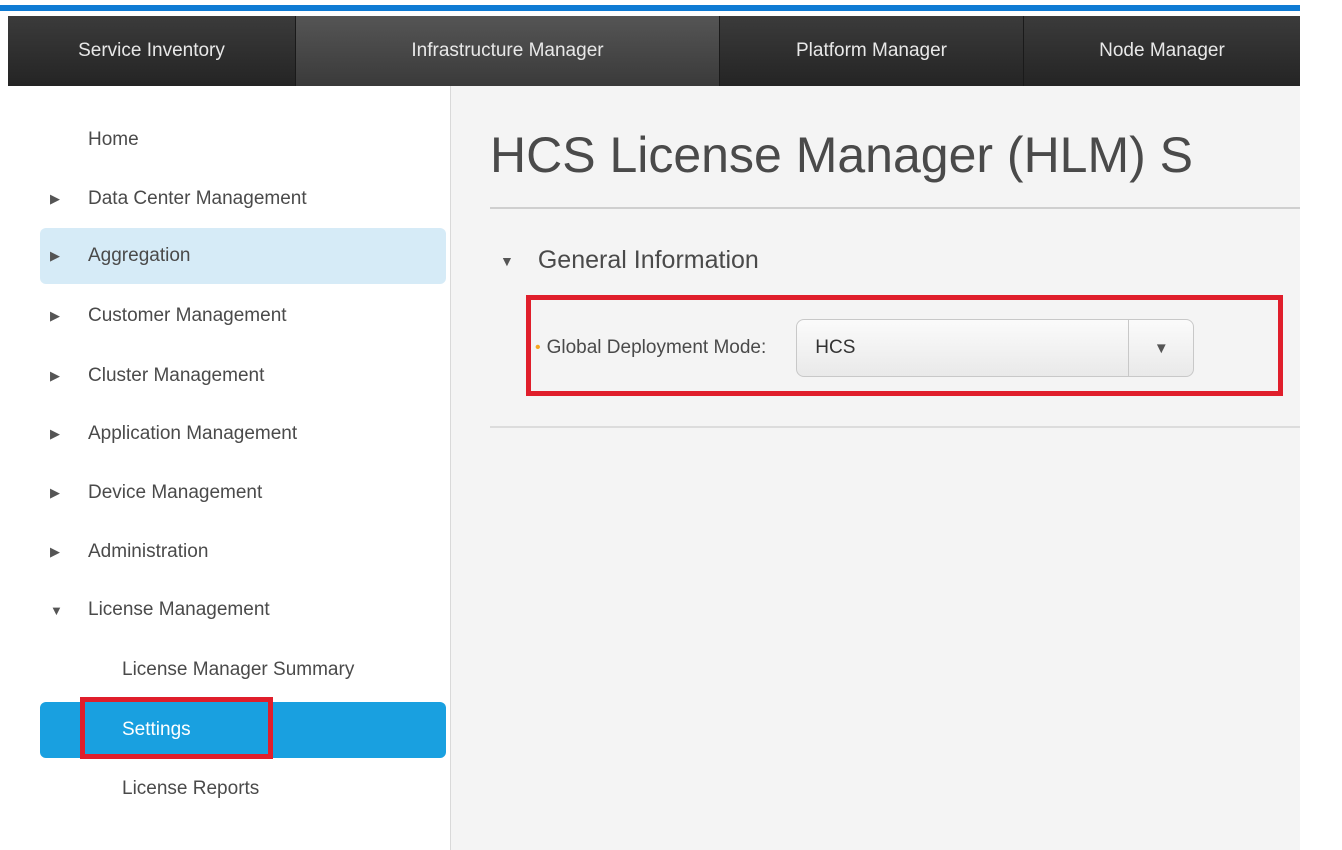  I want to click on chevron-down-icon: ▼, so click(1161, 348).